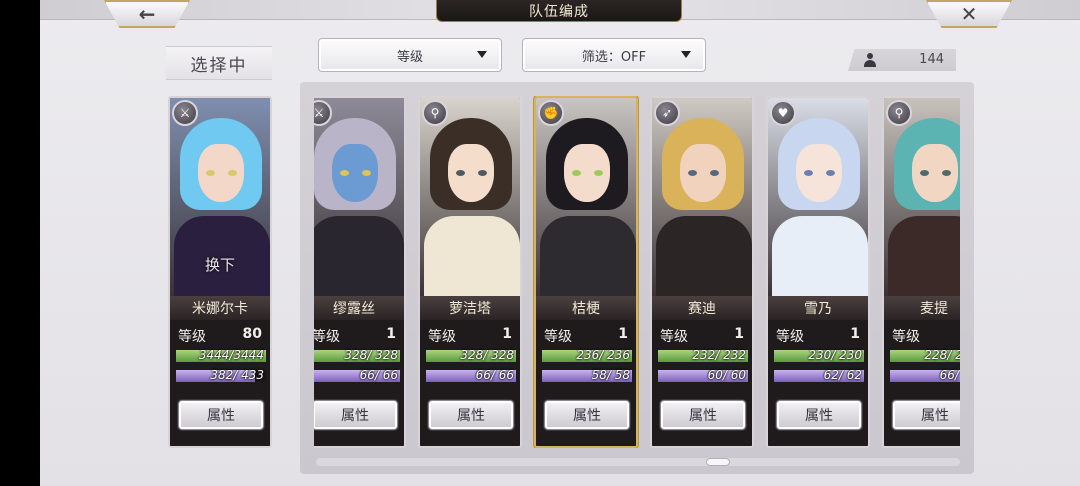 The height and width of the screenshot is (486, 1080). I want to click on back-arrow-icon: ←, so click(147, 14).